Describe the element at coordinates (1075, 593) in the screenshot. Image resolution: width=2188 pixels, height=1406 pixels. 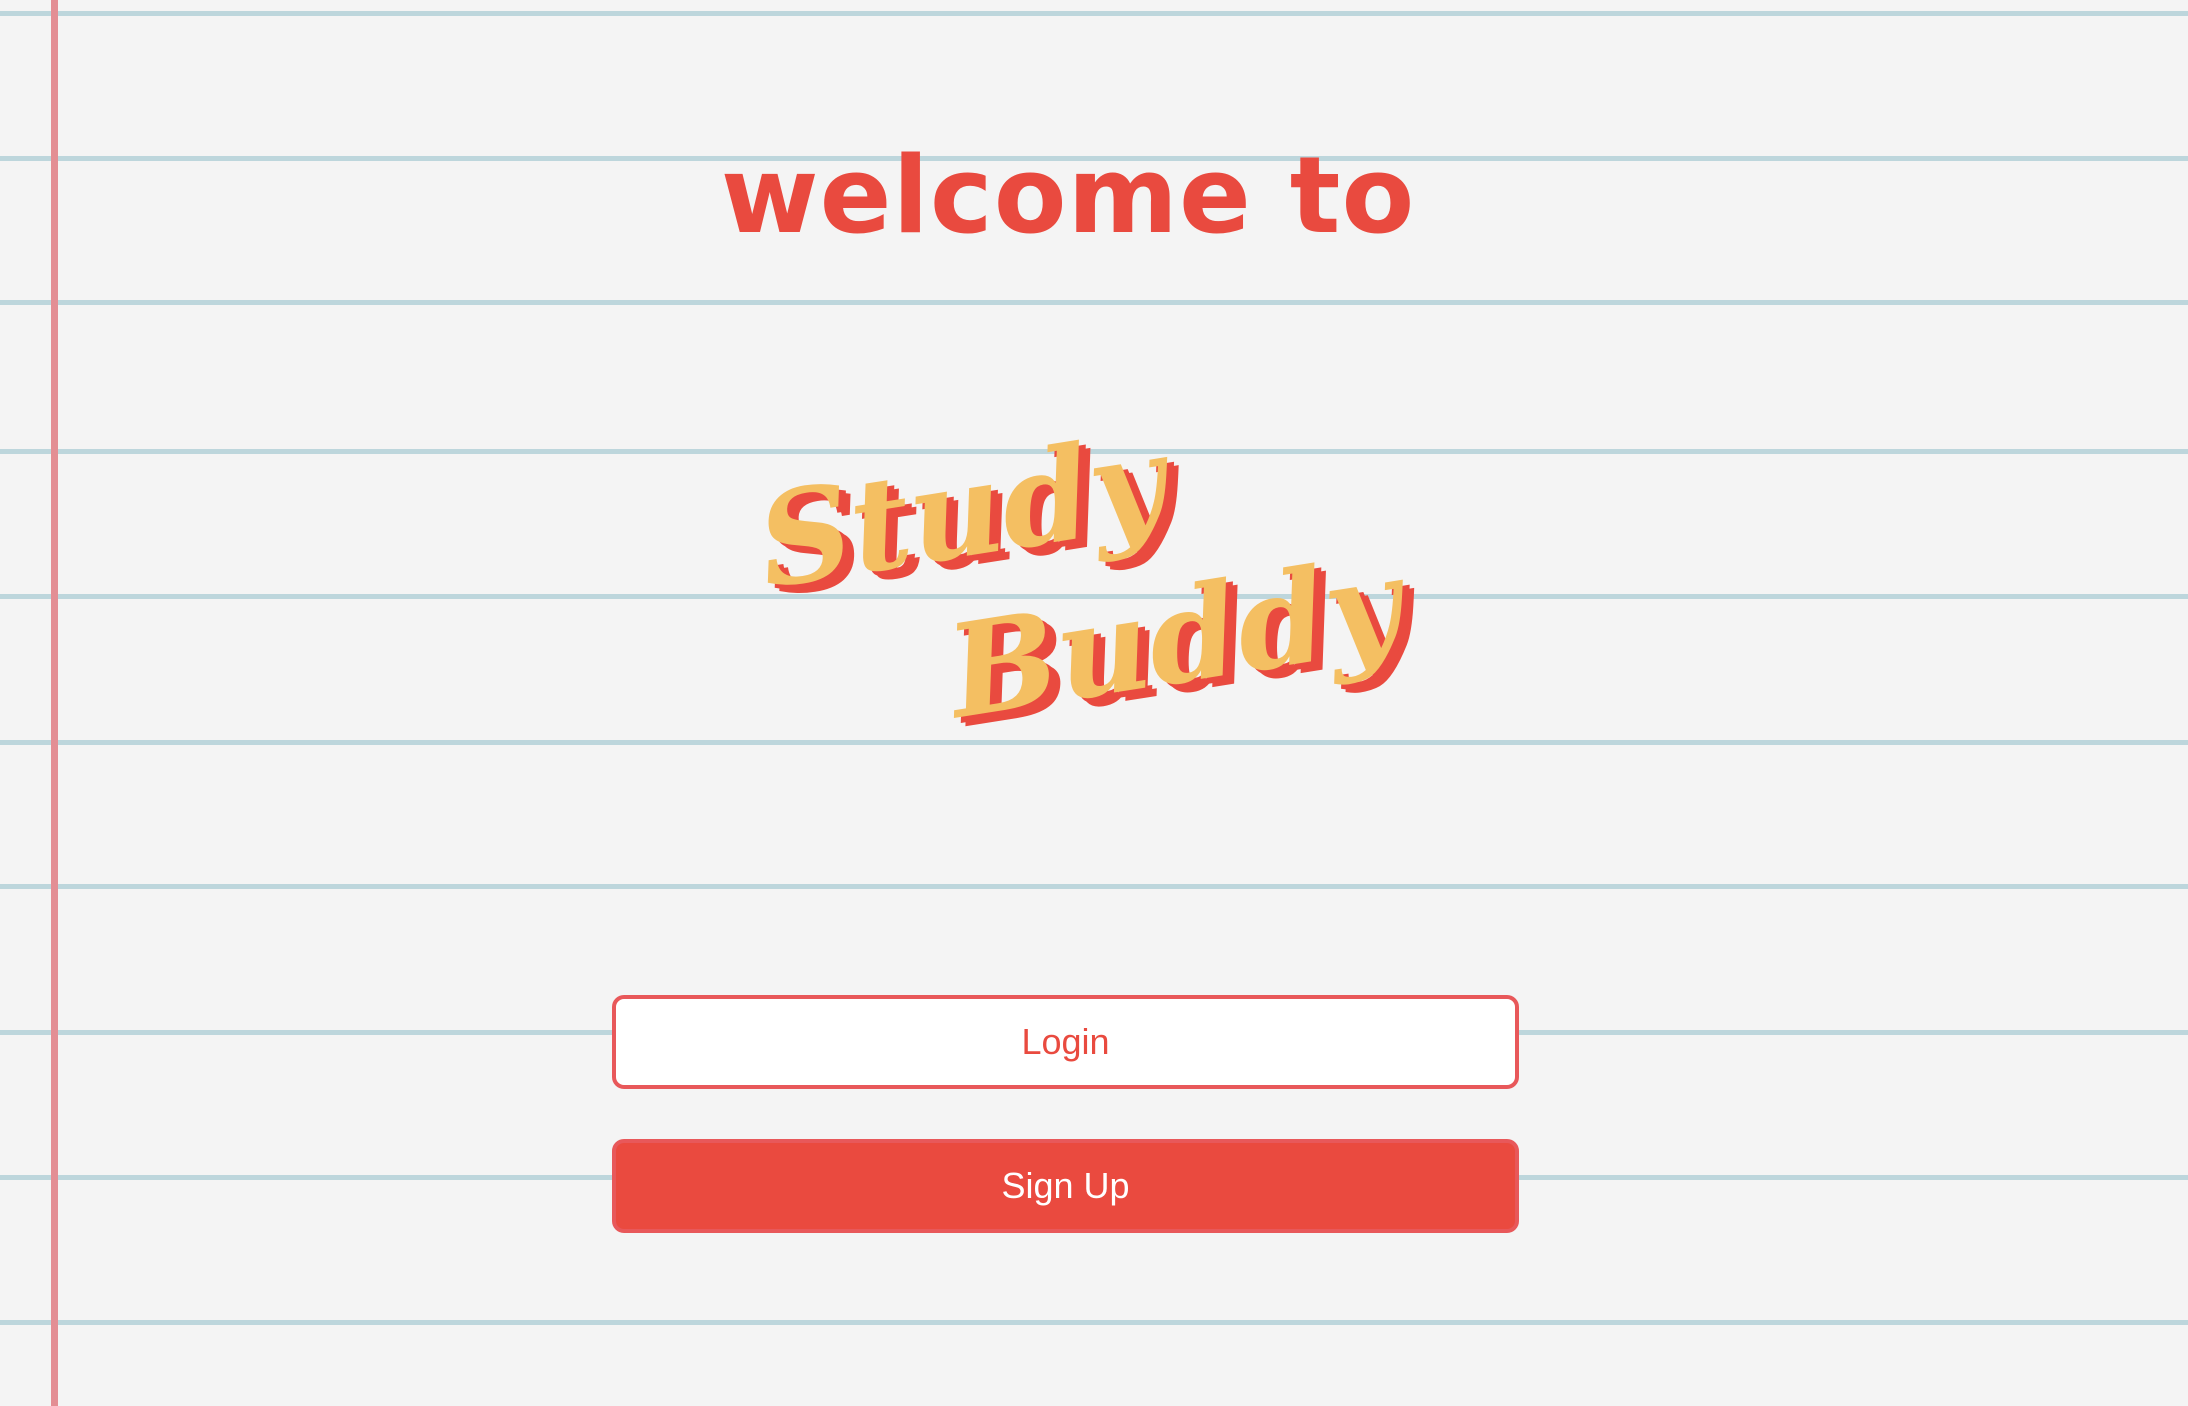
I see `study-buddy-logo: Study Buddy` at that location.